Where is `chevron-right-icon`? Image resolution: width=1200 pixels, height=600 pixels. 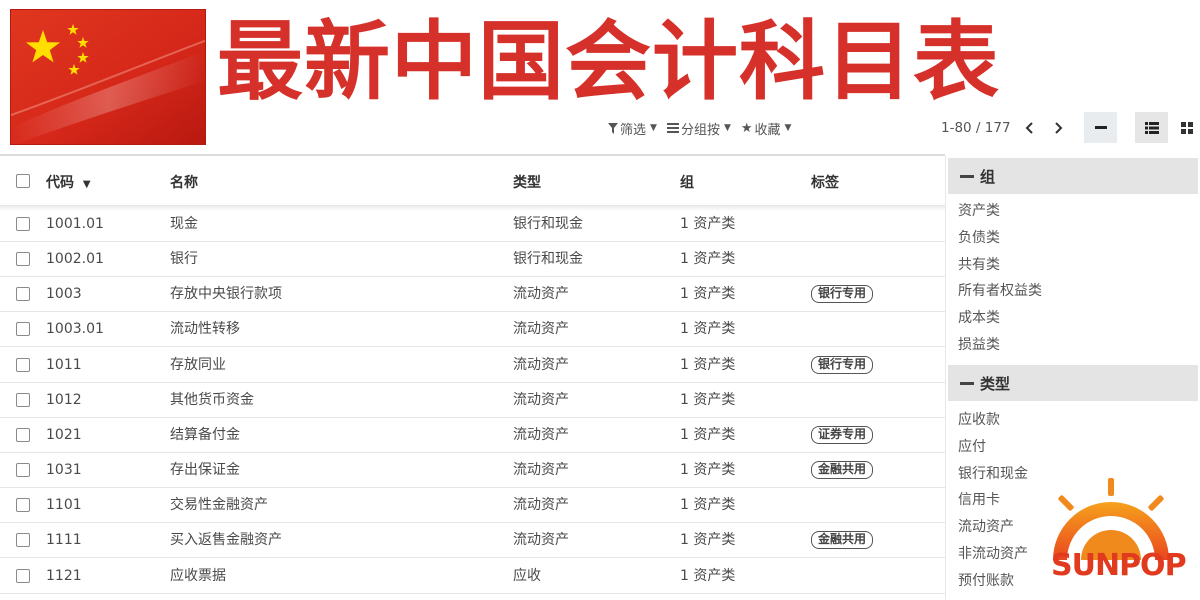
chevron-right-icon is located at coordinates (1059, 128).